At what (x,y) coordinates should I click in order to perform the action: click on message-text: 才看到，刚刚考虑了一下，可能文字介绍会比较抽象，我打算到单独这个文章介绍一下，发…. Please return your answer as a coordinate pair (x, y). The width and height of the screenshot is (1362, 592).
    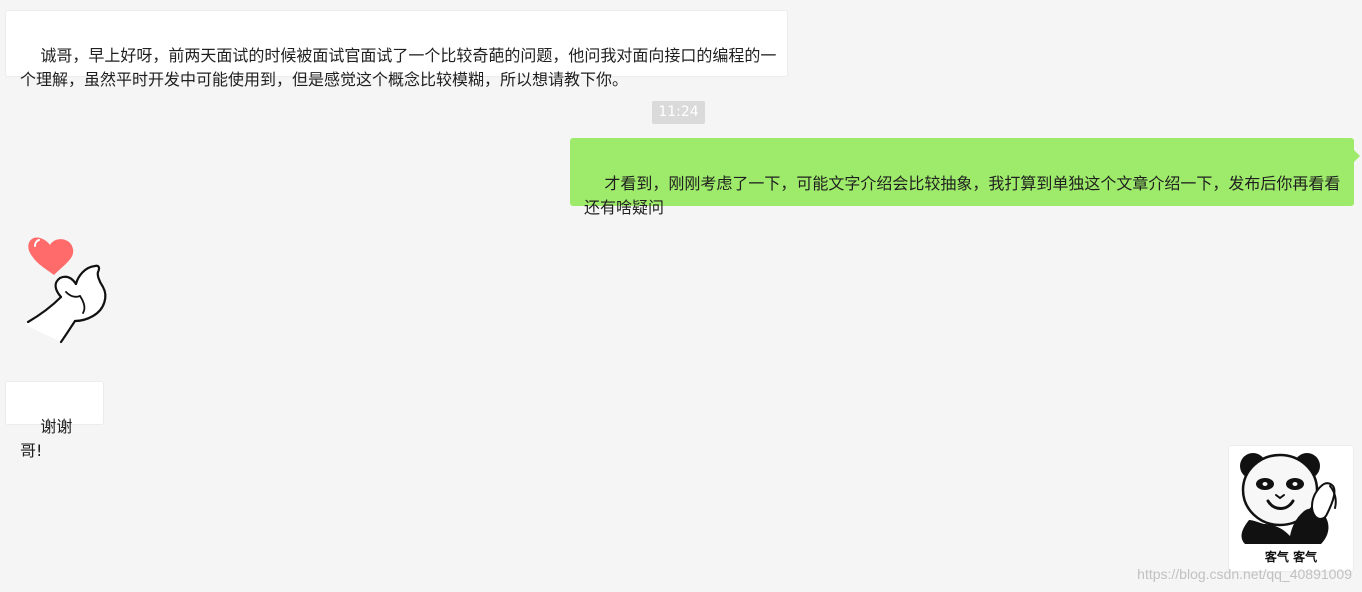
    Looking at the image, I should click on (962, 195).